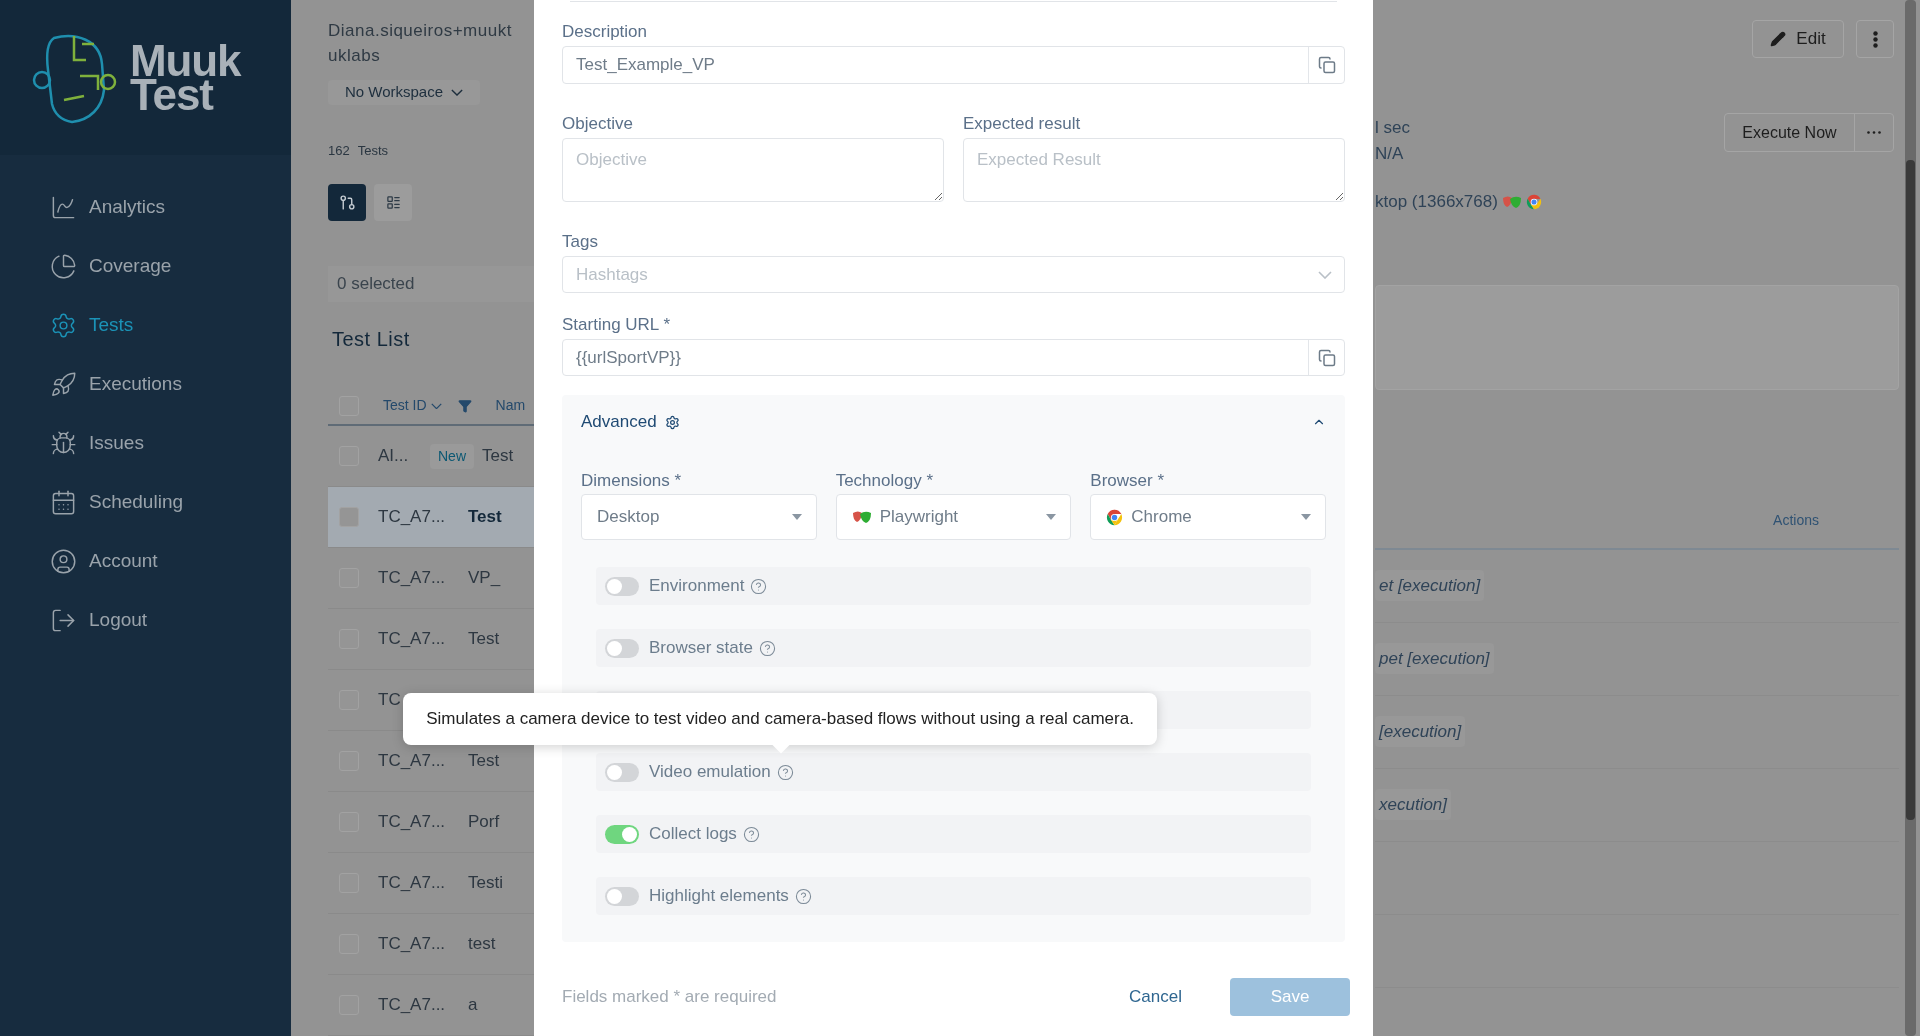 Image resolution: width=1920 pixels, height=1036 pixels. Describe the element at coordinates (1413, 804) in the screenshot. I see `step-tag: xecution]` at that location.